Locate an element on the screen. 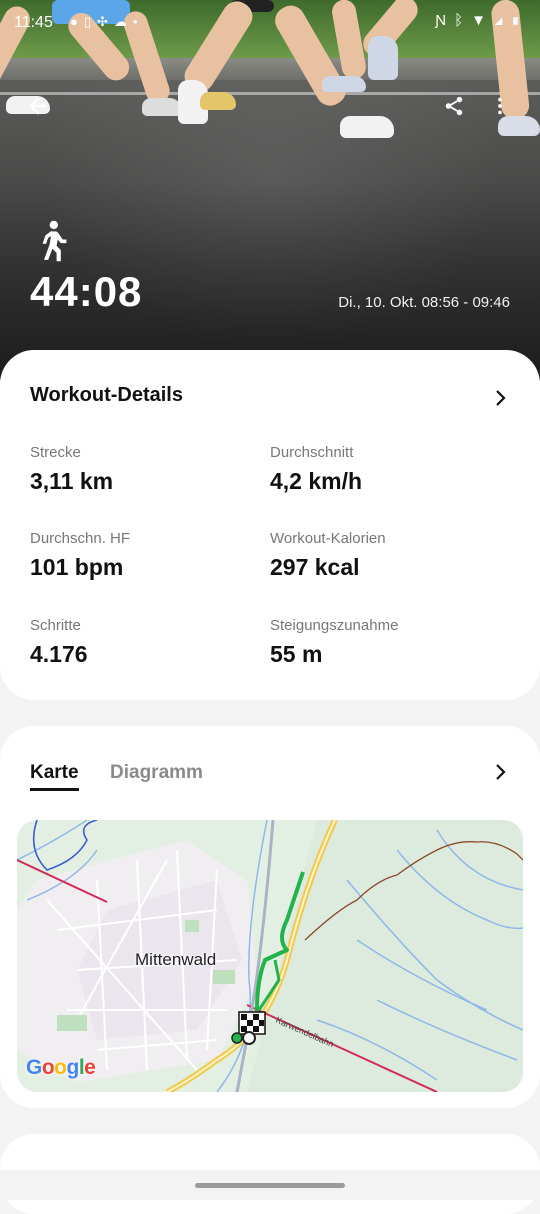 This screenshot has width=540, height=1214. metric-average-heart-rate: Durchschn. HF 101 bpm is located at coordinates (145, 555).